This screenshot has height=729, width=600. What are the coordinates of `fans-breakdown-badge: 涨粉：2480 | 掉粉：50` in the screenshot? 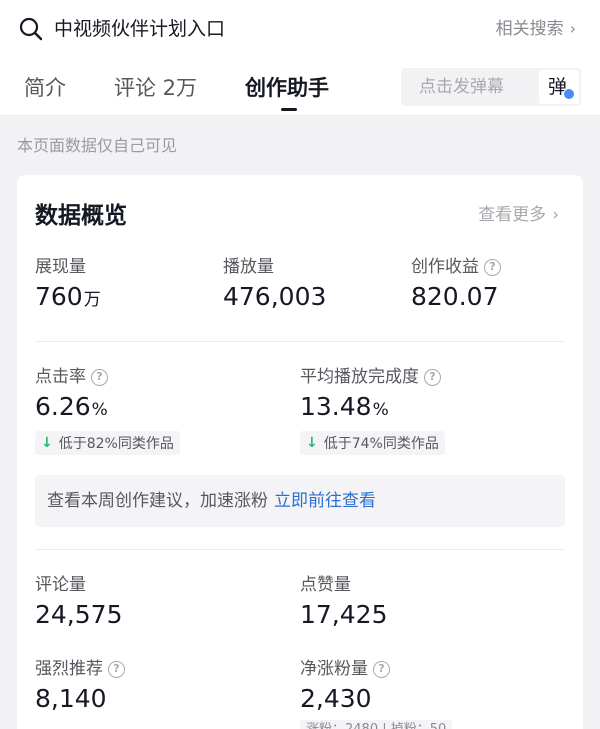 It's located at (376, 724).